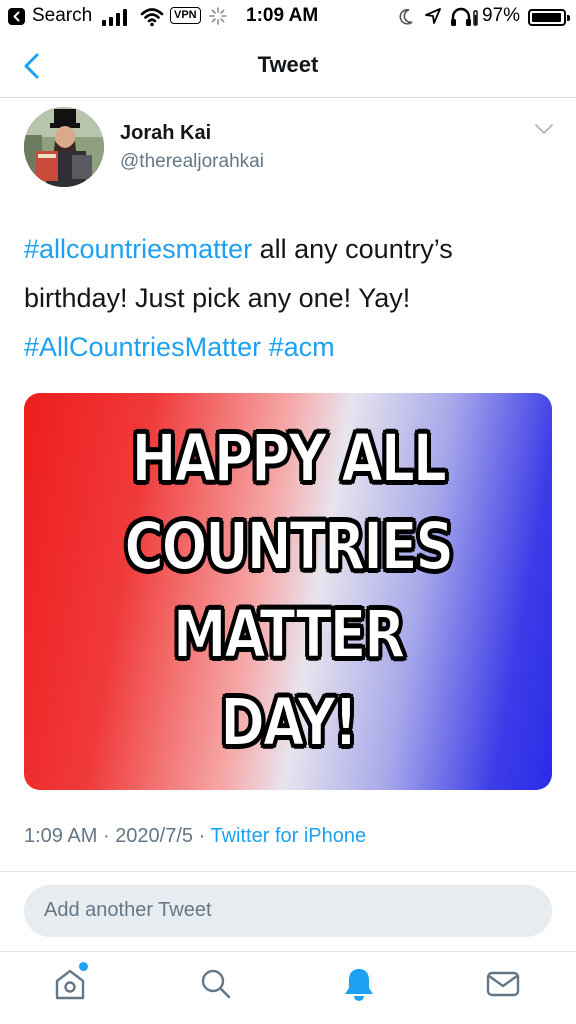 The height and width of the screenshot is (1024, 576). Describe the element at coordinates (165, 133) in the screenshot. I see `author-name: Jorah Kai` at that location.